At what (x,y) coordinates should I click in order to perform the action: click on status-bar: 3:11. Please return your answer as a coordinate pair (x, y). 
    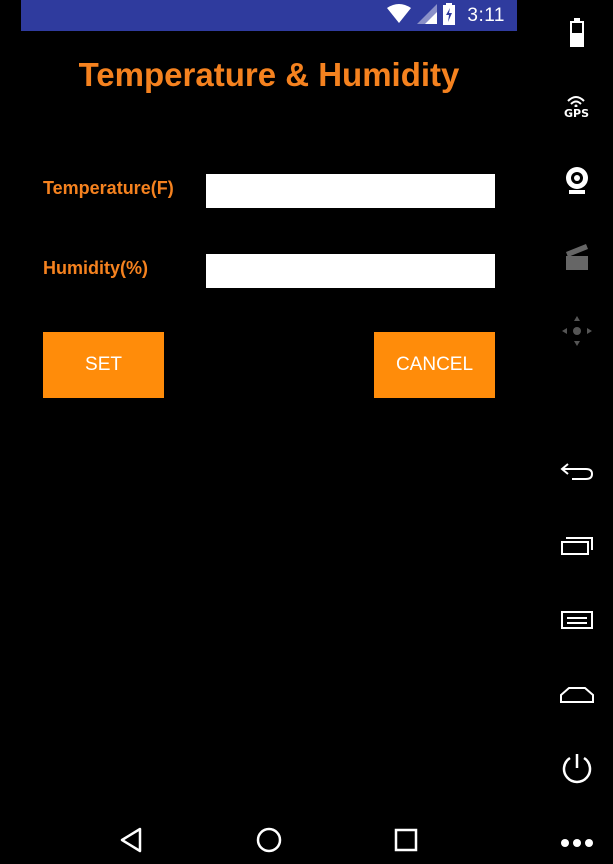
    Looking at the image, I should click on (269, 15).